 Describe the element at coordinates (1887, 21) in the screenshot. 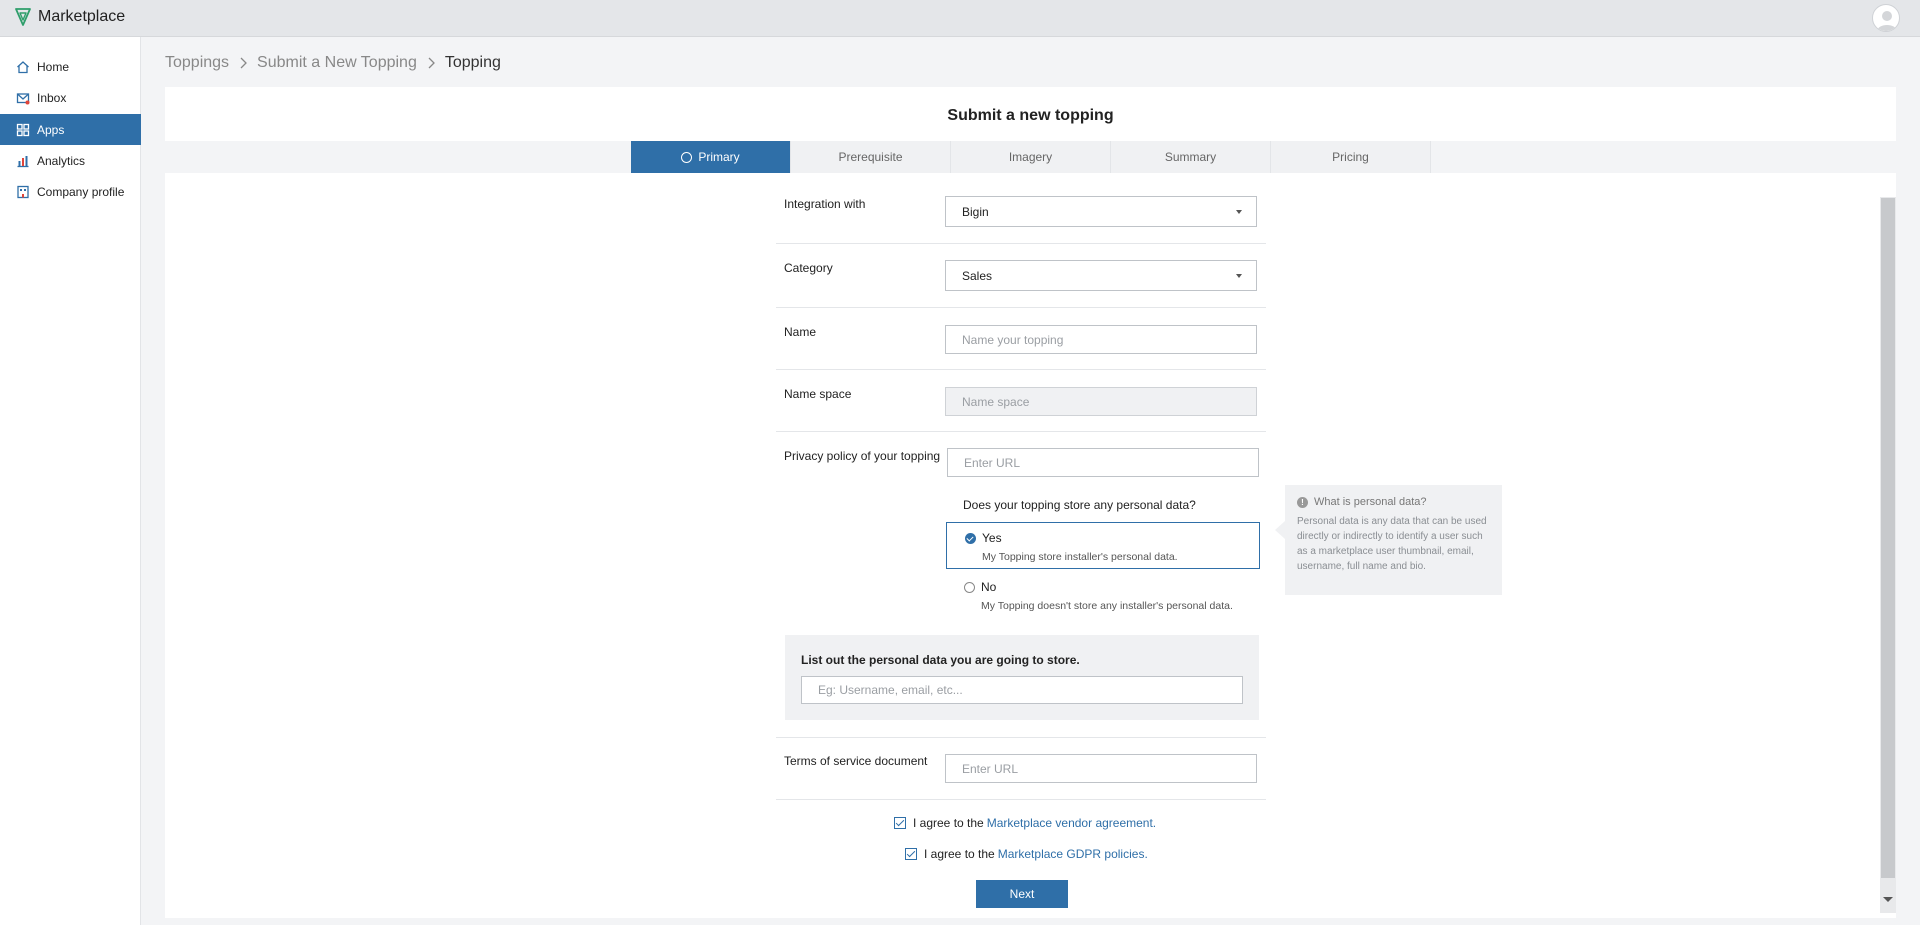

I see `user-avatar-icon` at that location.